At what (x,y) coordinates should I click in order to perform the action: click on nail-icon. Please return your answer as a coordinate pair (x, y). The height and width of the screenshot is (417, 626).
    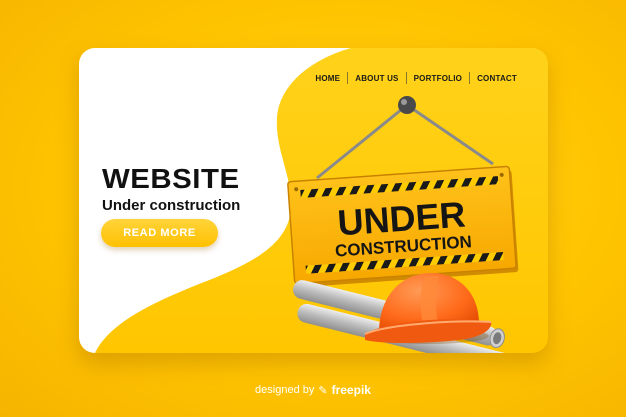
    Looking at the image, I should click on (407, 105).